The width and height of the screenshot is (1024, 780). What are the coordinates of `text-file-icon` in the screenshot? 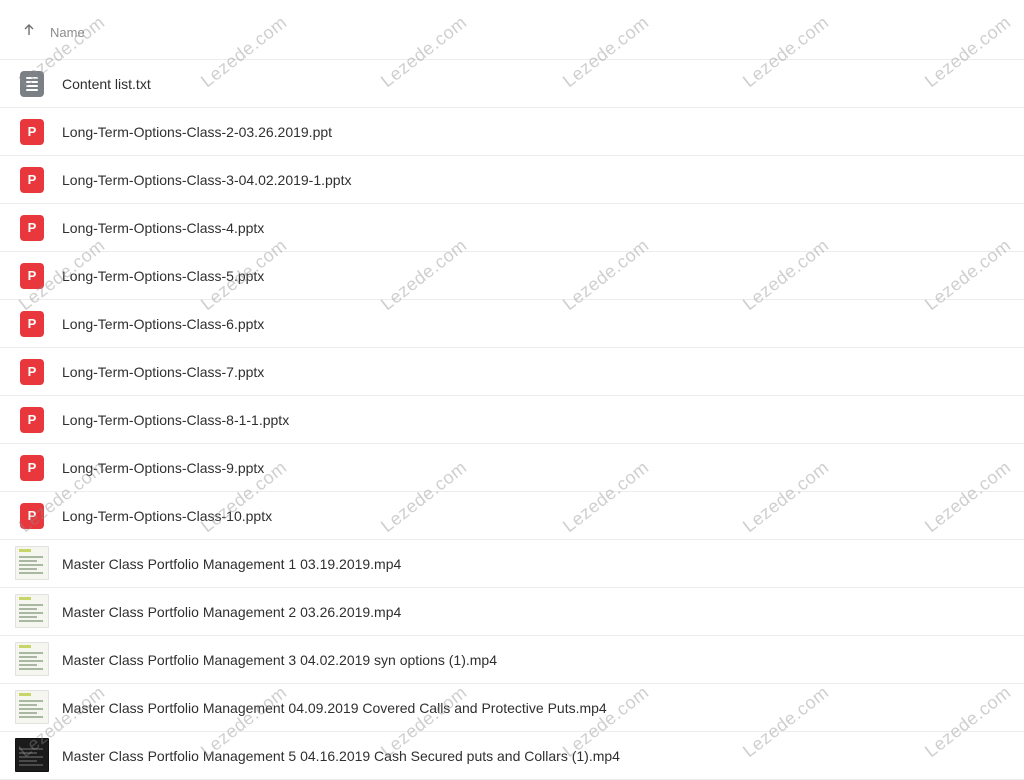 It's located at (32, 84).